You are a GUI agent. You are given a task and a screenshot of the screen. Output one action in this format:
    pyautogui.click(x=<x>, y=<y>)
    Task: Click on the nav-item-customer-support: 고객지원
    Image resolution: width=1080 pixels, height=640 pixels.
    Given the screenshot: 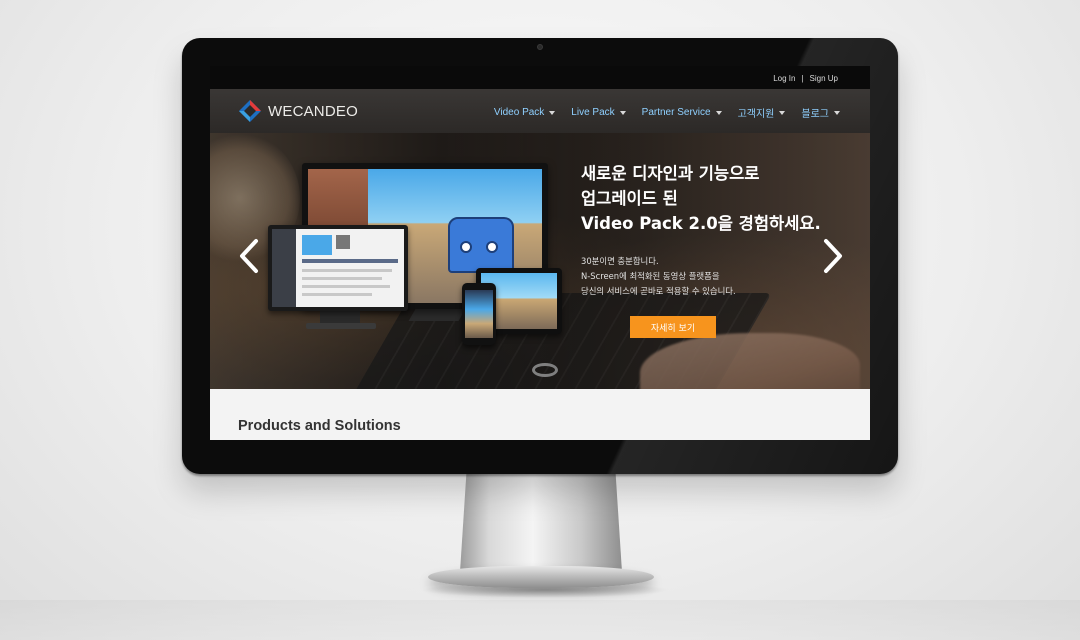 What is the action you would take?
    pyautogui.click(x=762, y=112)
    